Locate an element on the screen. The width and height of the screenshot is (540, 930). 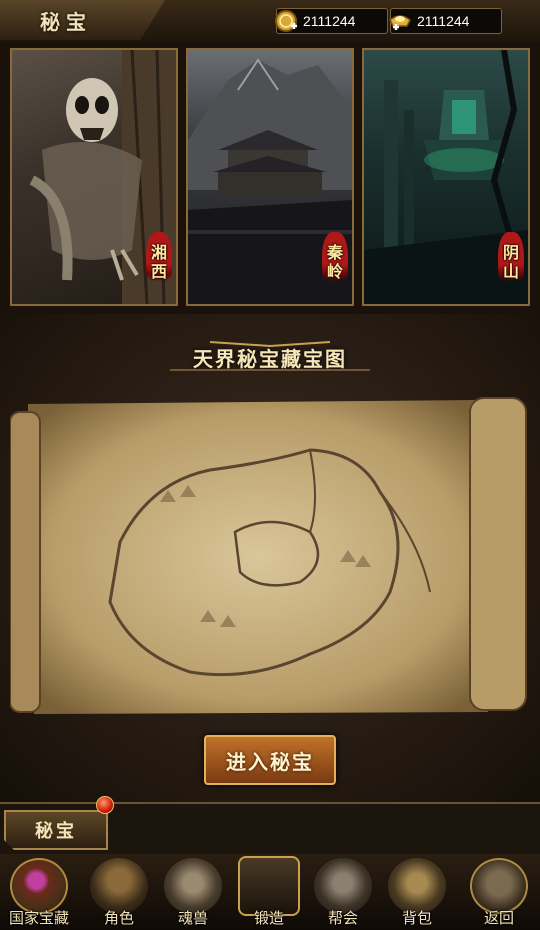
nav-forge: 锻造 is located at coordinates (269, 892).